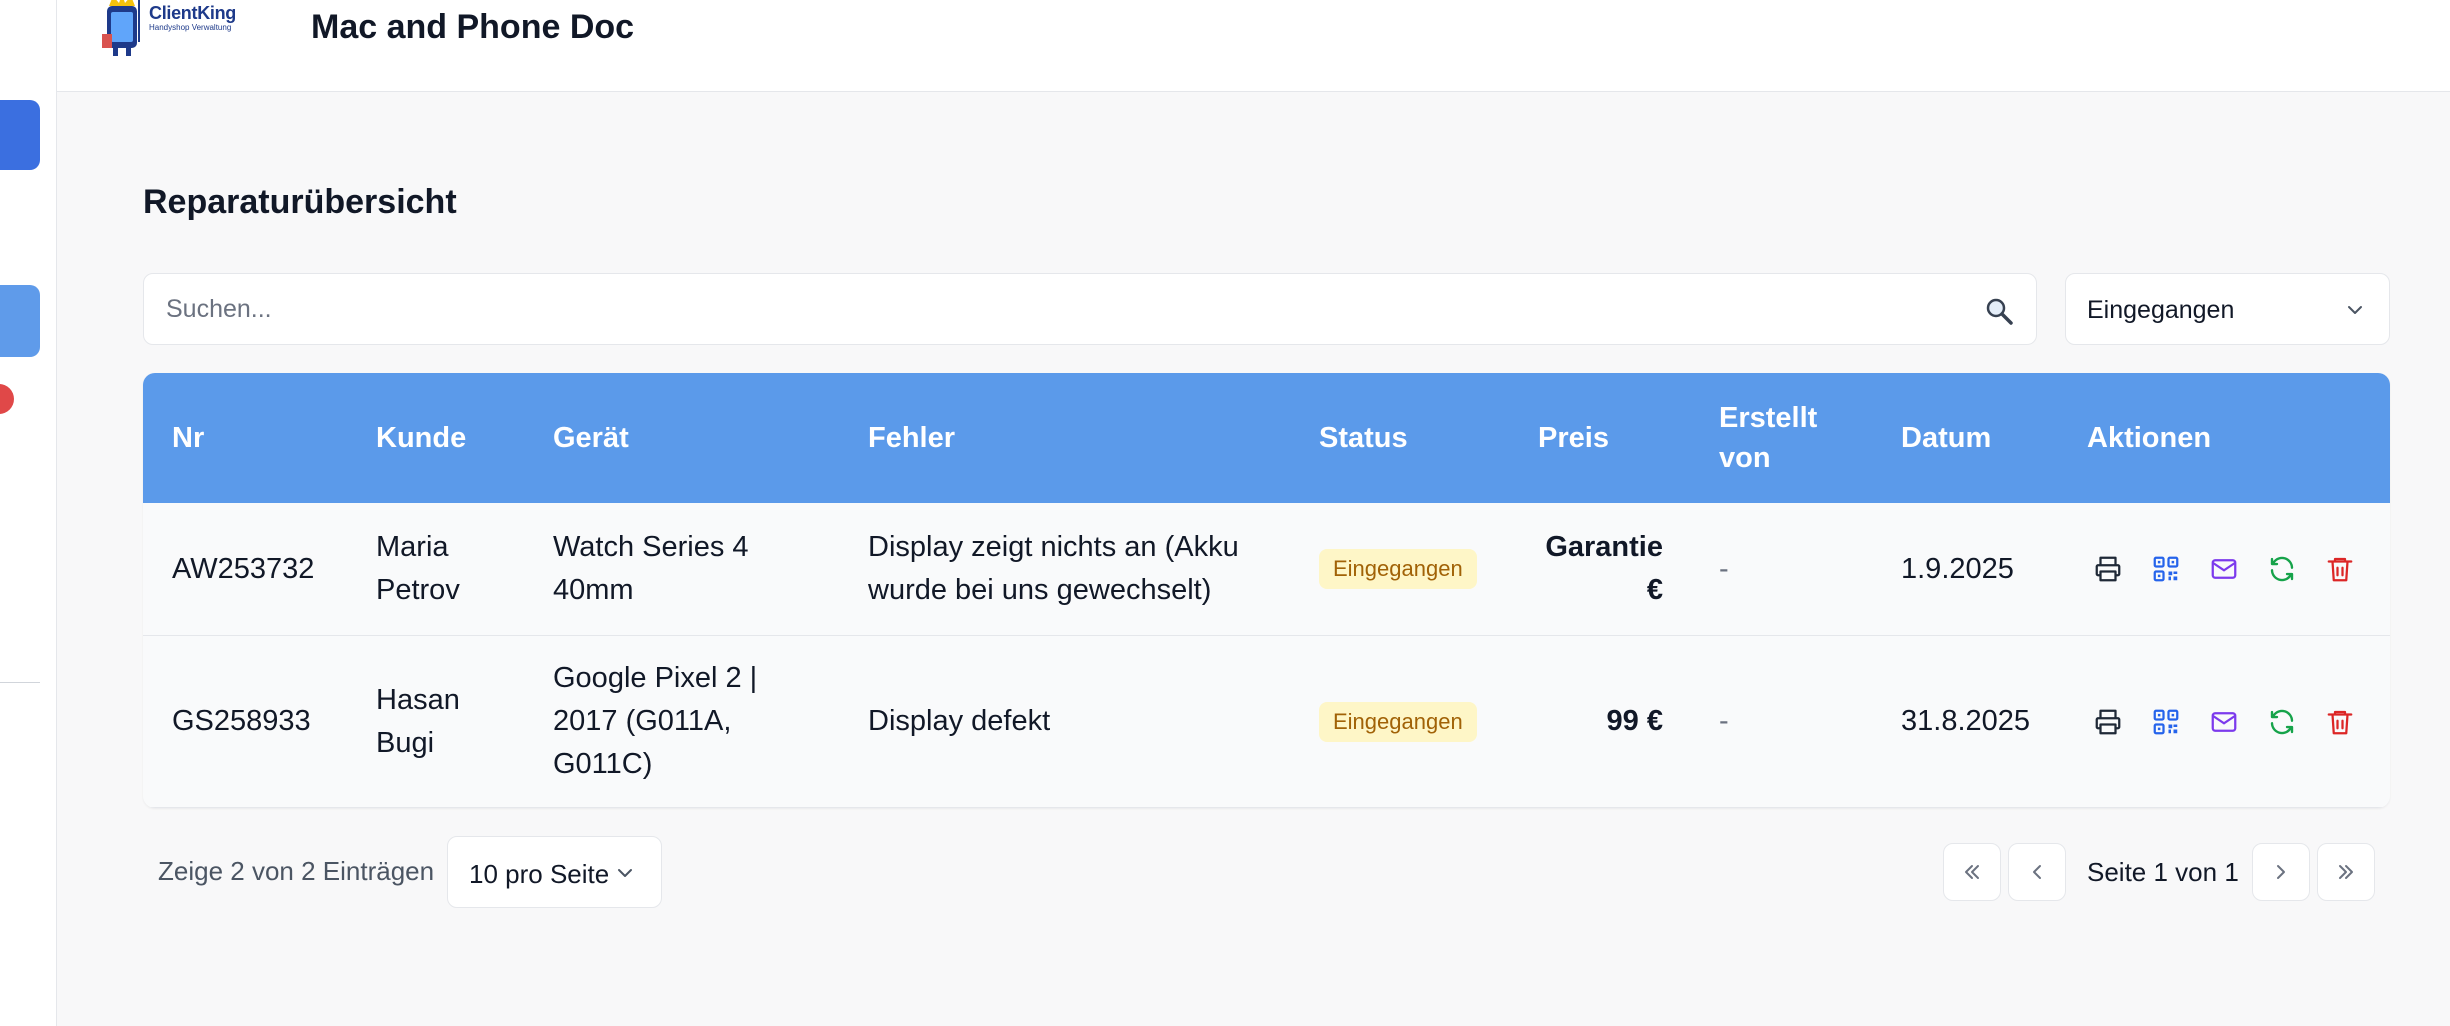 The image size is (2450, 1026). I want to click on page-indicator: Seite 1 von 1, so click(2163, 872).